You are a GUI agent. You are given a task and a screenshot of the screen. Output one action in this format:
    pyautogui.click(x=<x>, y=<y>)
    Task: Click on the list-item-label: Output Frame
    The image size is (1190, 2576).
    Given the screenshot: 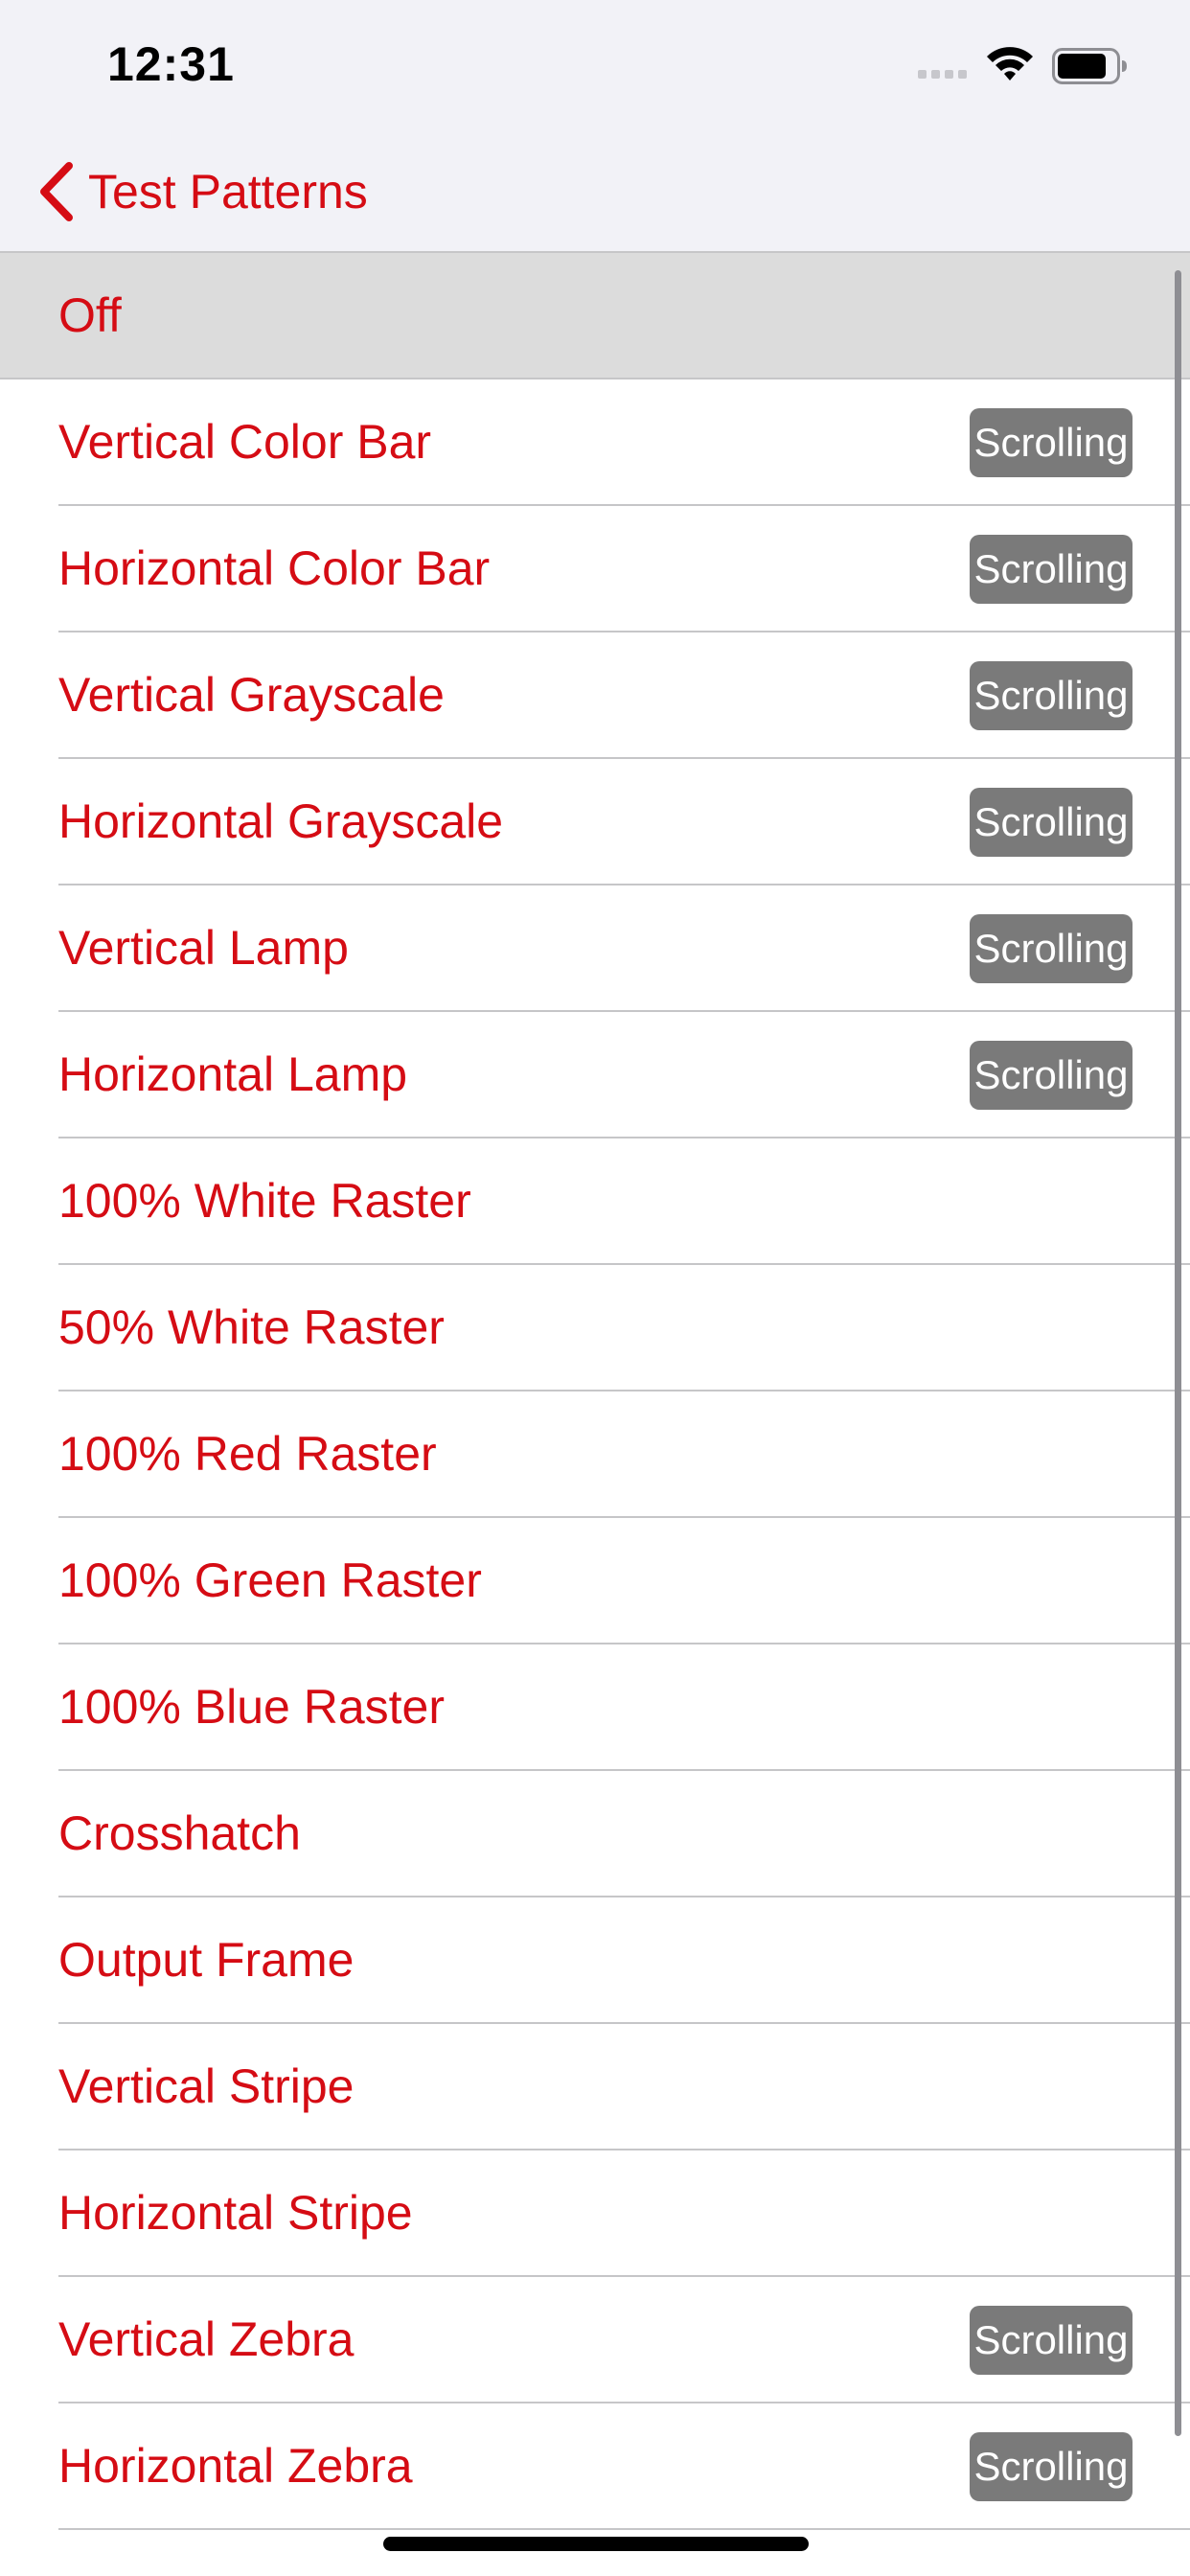 What is the action you would take?
    pyautogui.click(x=207, y=1960)
    